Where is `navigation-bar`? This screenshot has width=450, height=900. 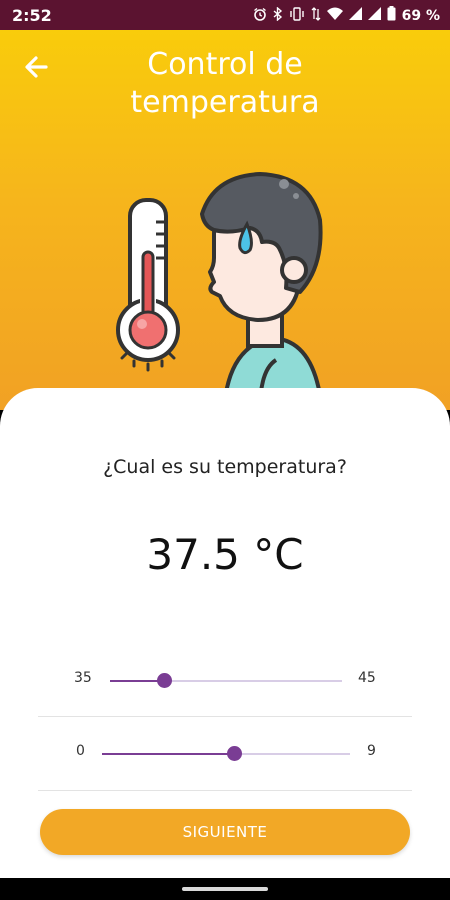
navigation-bar is located at coordinates (225, 889).